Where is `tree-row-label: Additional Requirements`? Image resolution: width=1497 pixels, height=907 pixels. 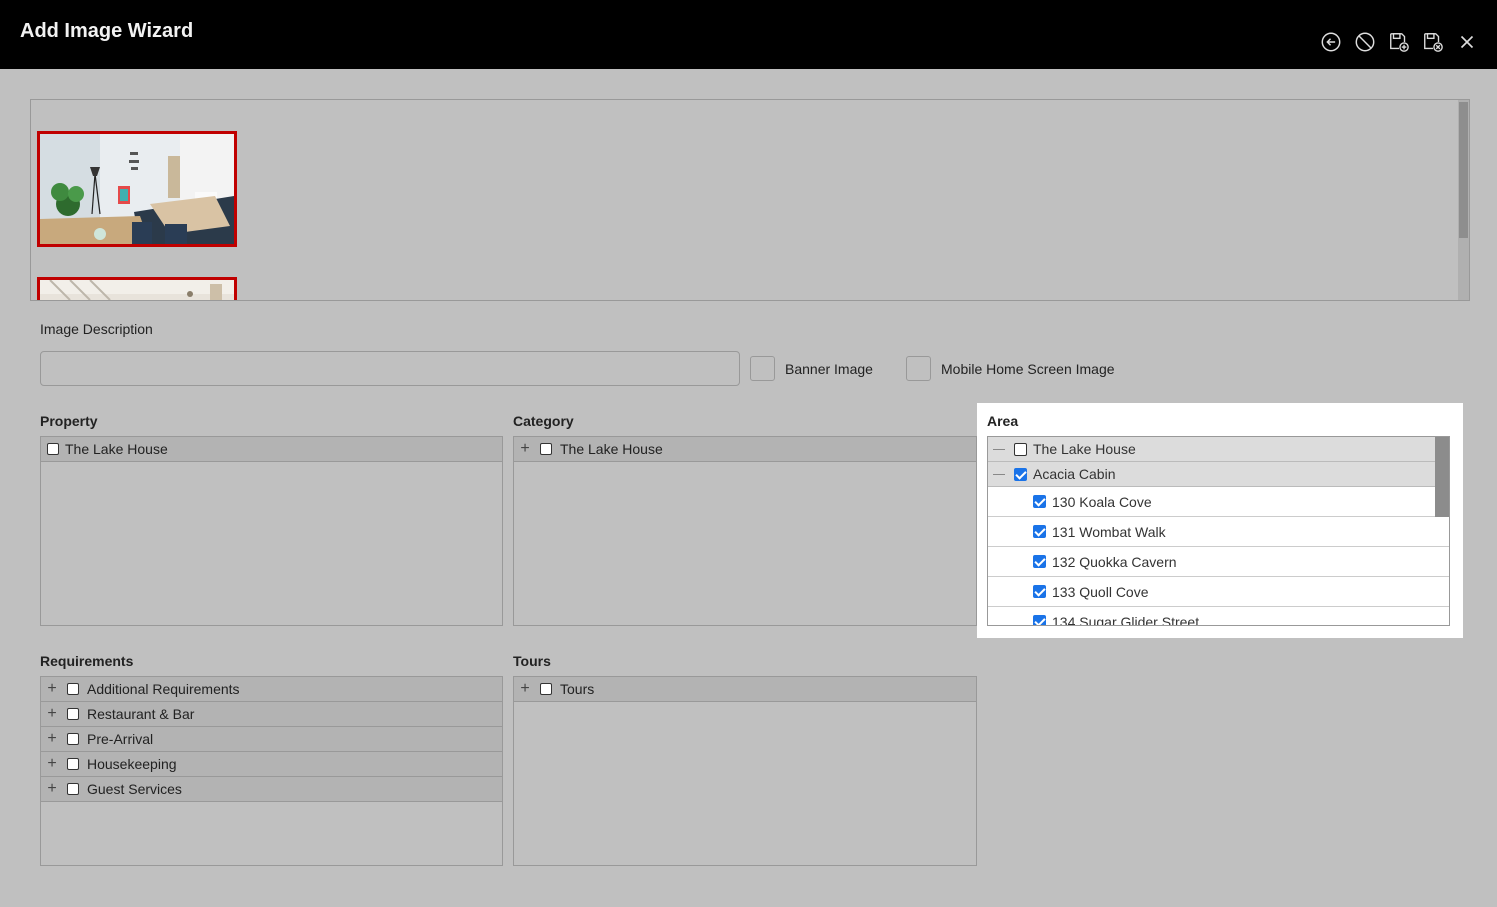 tree-row-label: Additional Requirements is located at coordinates (163, 689).